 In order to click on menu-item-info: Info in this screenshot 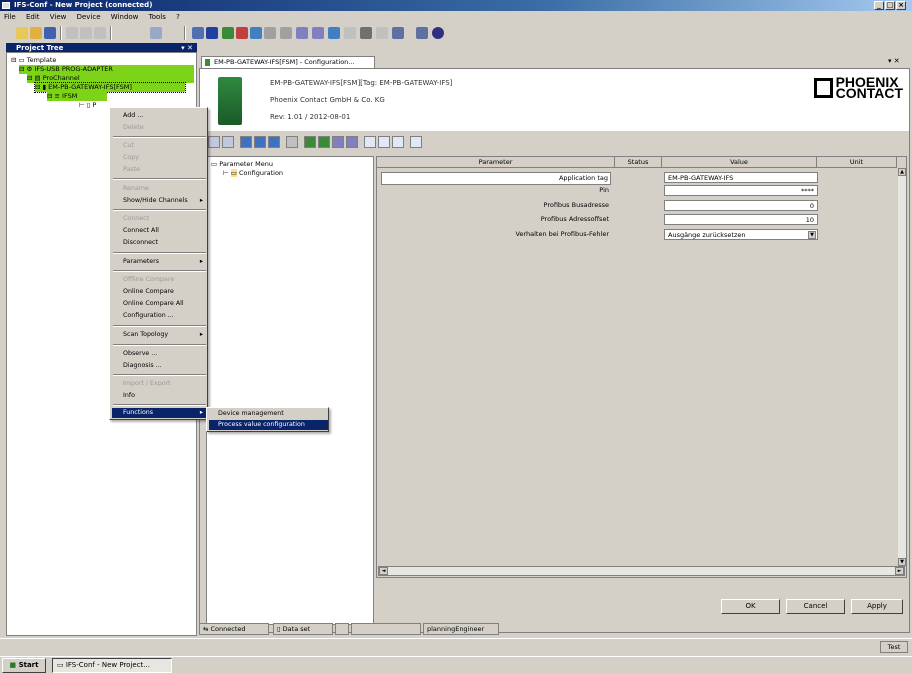, I will do `click(159, 396)`.